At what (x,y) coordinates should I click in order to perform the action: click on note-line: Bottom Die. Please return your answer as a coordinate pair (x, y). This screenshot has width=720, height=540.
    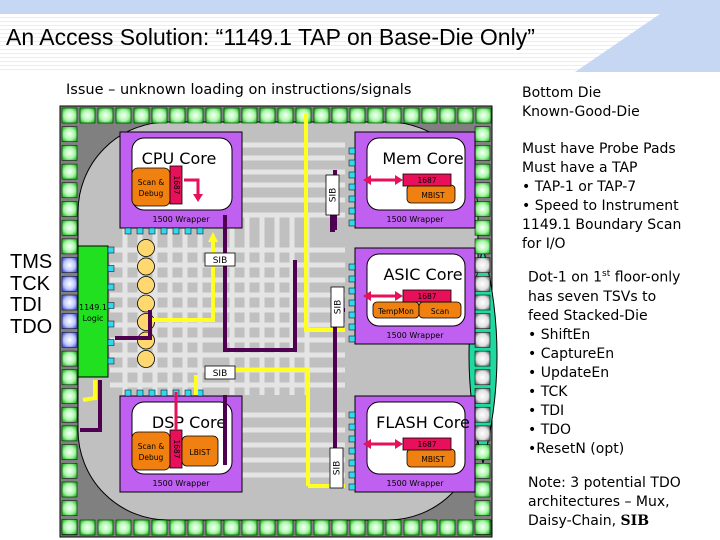
    Looking at the image, I should click on (562, 93).